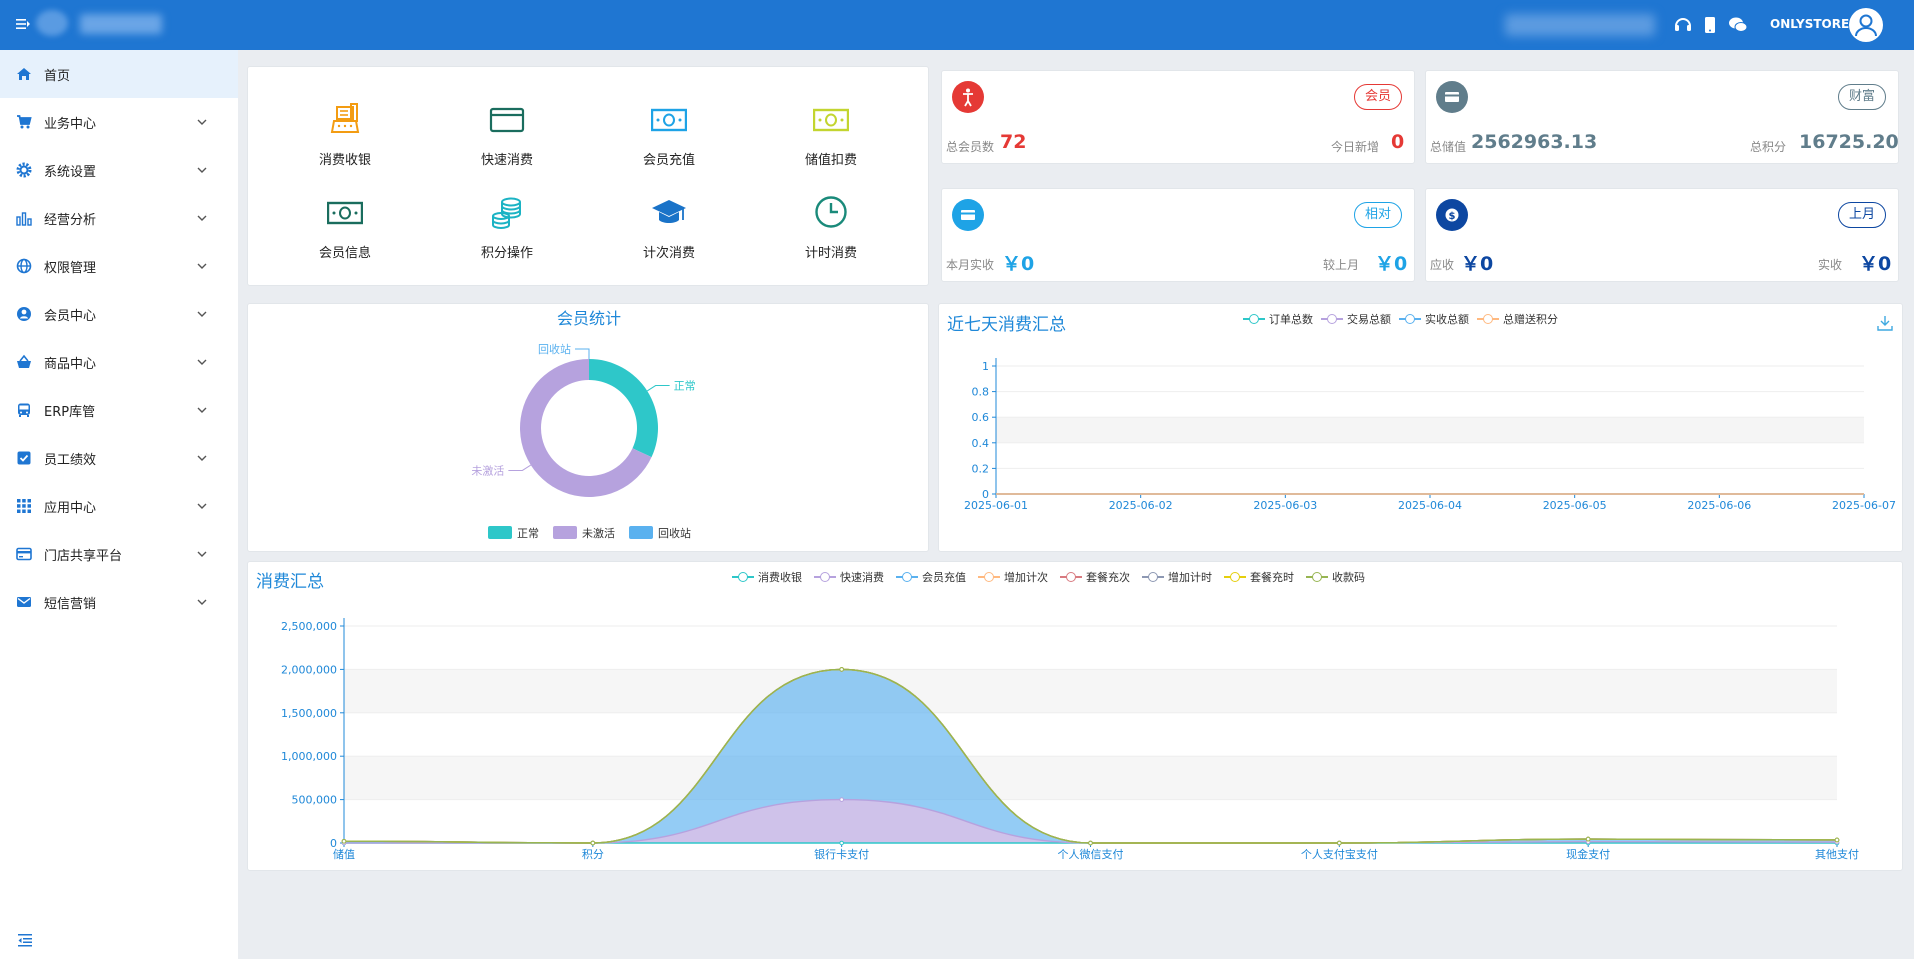  I want to click on card-icon, so click(968, 215).